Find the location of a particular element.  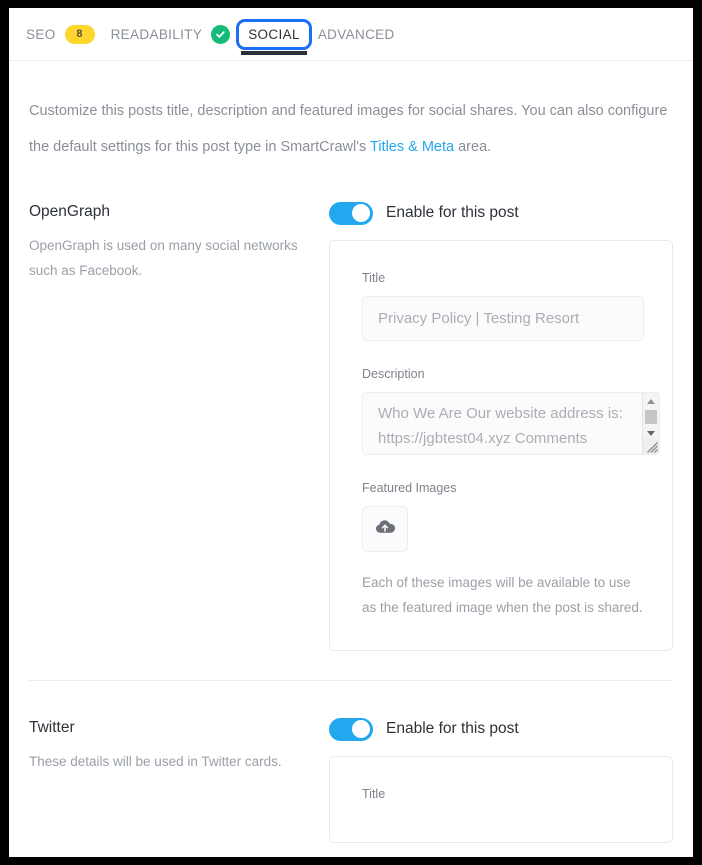

tab-readability: READABILITY is located at coordinates (171, 34).